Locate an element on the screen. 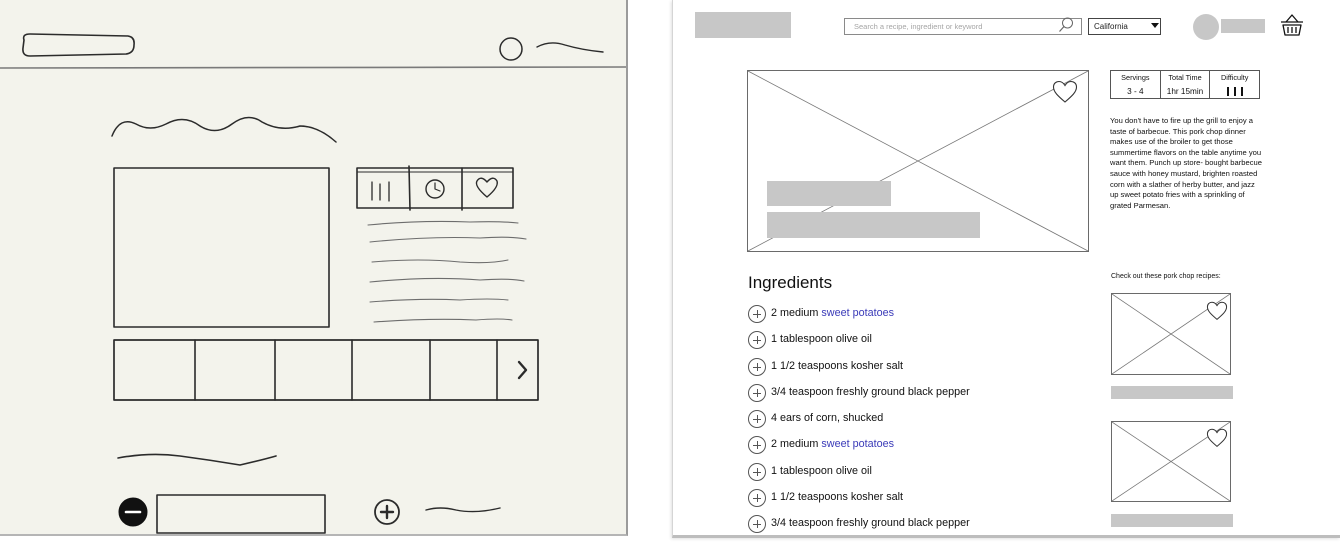 This screenshot has height=542, width=1340. total-time-cell: Total Time 1hr 15min is located at coordinates (1186, 84).